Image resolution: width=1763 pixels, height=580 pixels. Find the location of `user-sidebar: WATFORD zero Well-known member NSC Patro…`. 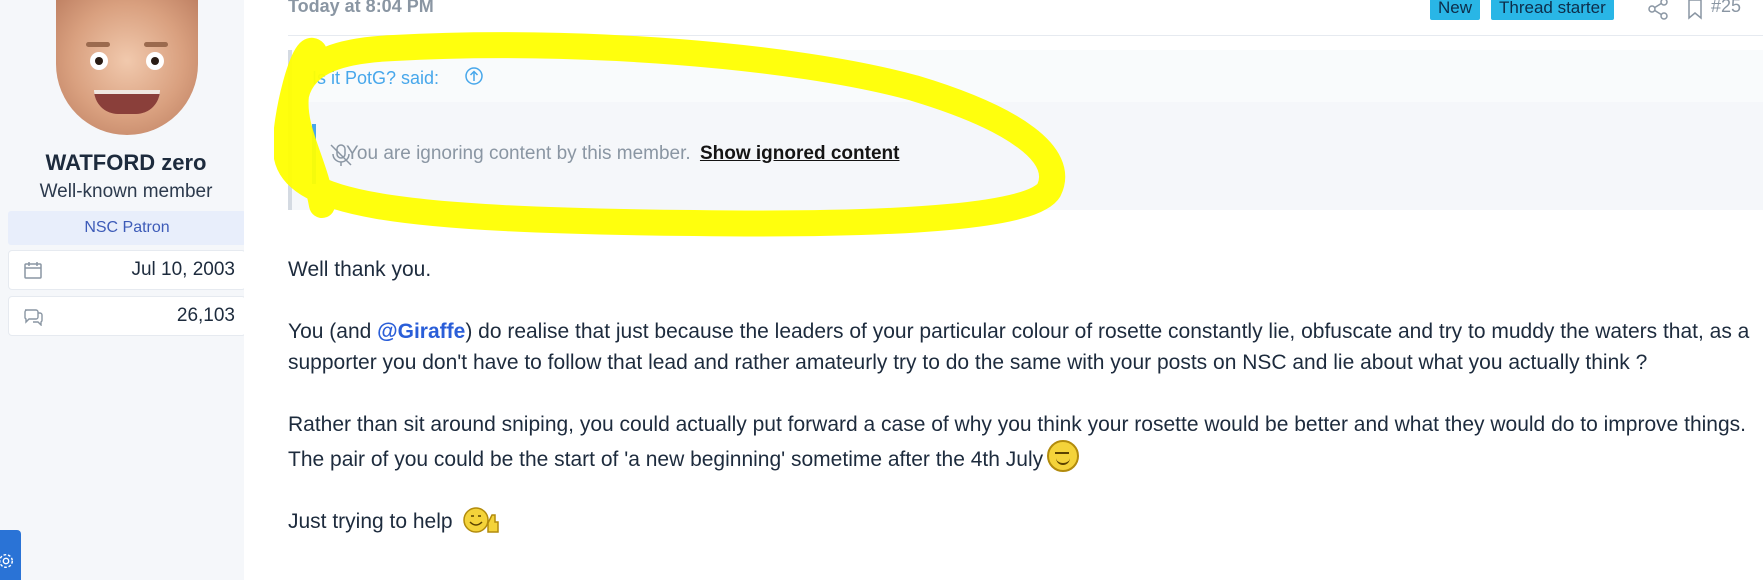

user-sidebar: WATFORD zero Well-known member NSC Patro… is located at coordinates (123, 290).